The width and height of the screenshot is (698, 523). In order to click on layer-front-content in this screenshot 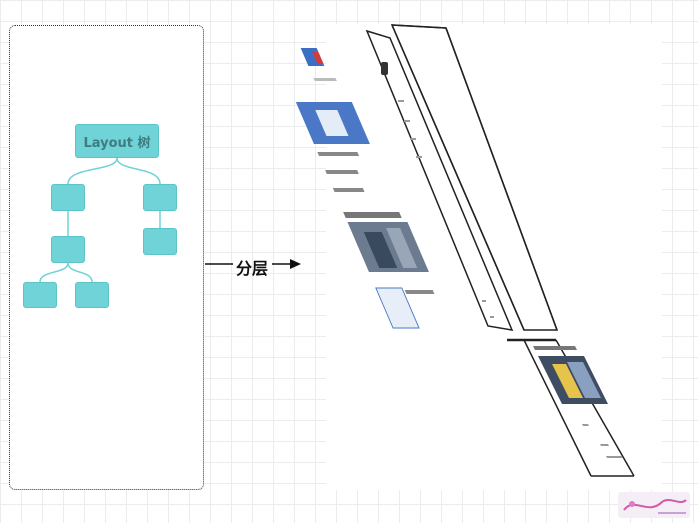, I will do `click(578, 402)`.